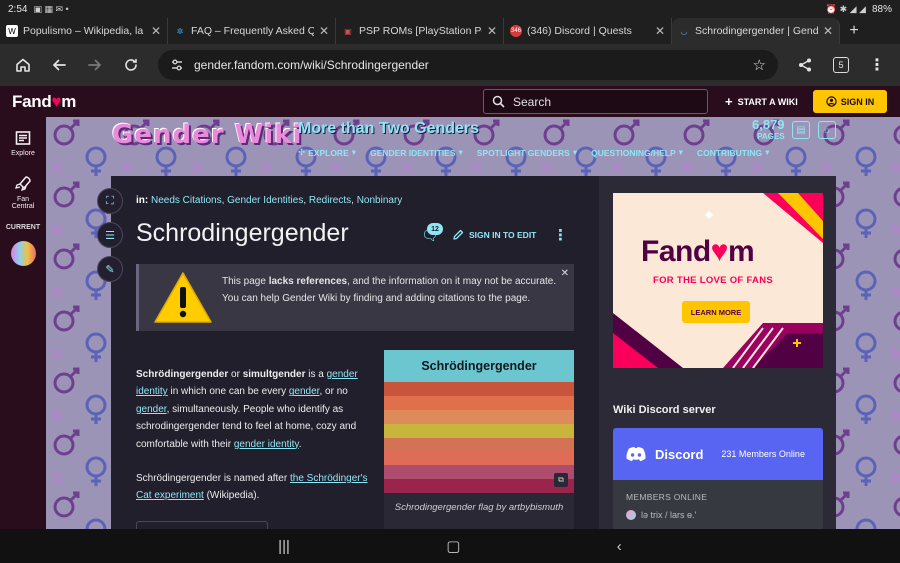 The width and height of the screenshot is (900, 563). What do you see at coordinates (327, 152) in the screenshot?
I see `nav-explore: ✣ EXPLORE ▾` at bounding box center [327, 152].